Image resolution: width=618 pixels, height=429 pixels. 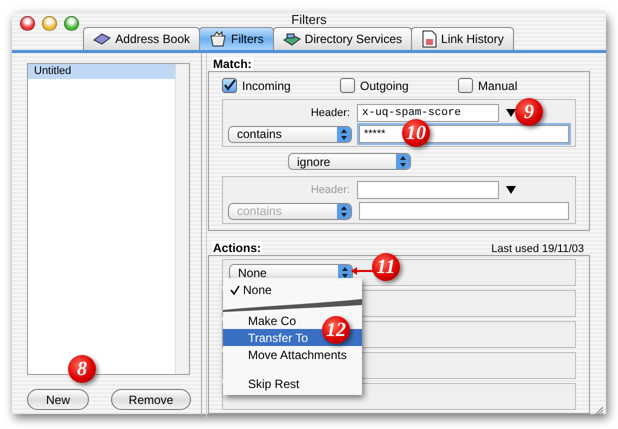 What do you see at coordinates (291, 39) in the screenshot?
I see `books-icon` at bounding box center [291, 39].